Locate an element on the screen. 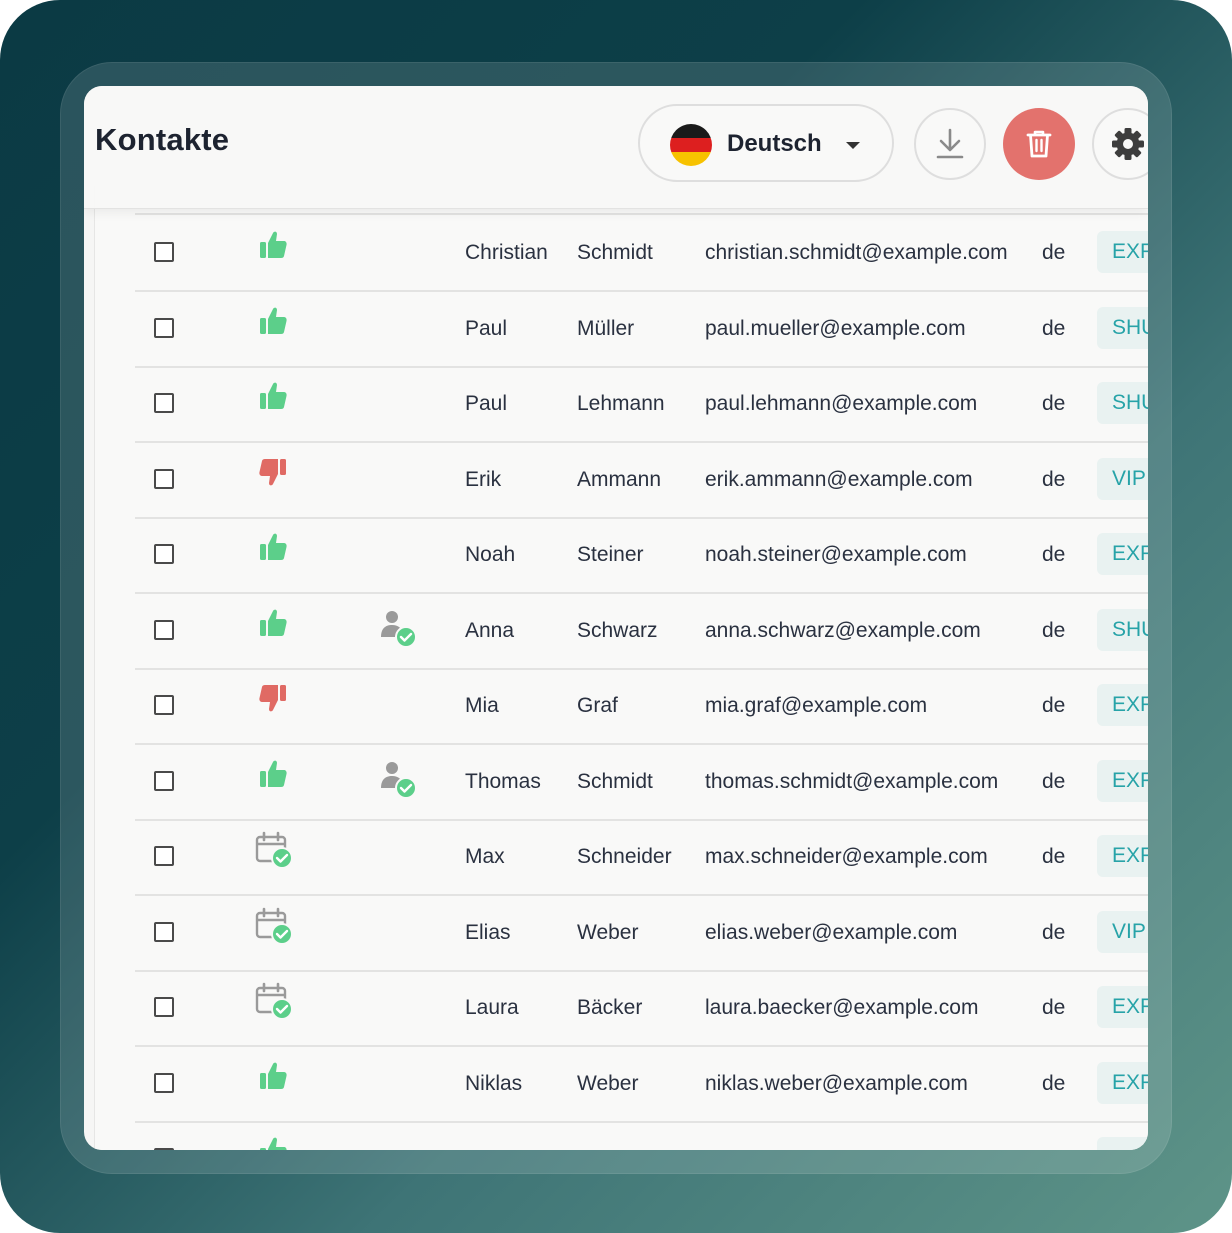  last-name-cell: Schwarz is located at coordinates (617, 630).